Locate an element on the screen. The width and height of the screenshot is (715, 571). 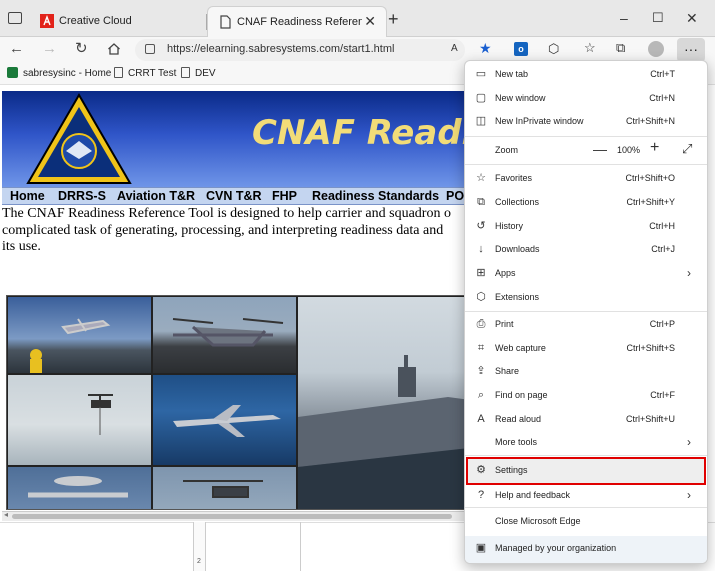
scrollbar-thumb is located at coordinates (232, 516).